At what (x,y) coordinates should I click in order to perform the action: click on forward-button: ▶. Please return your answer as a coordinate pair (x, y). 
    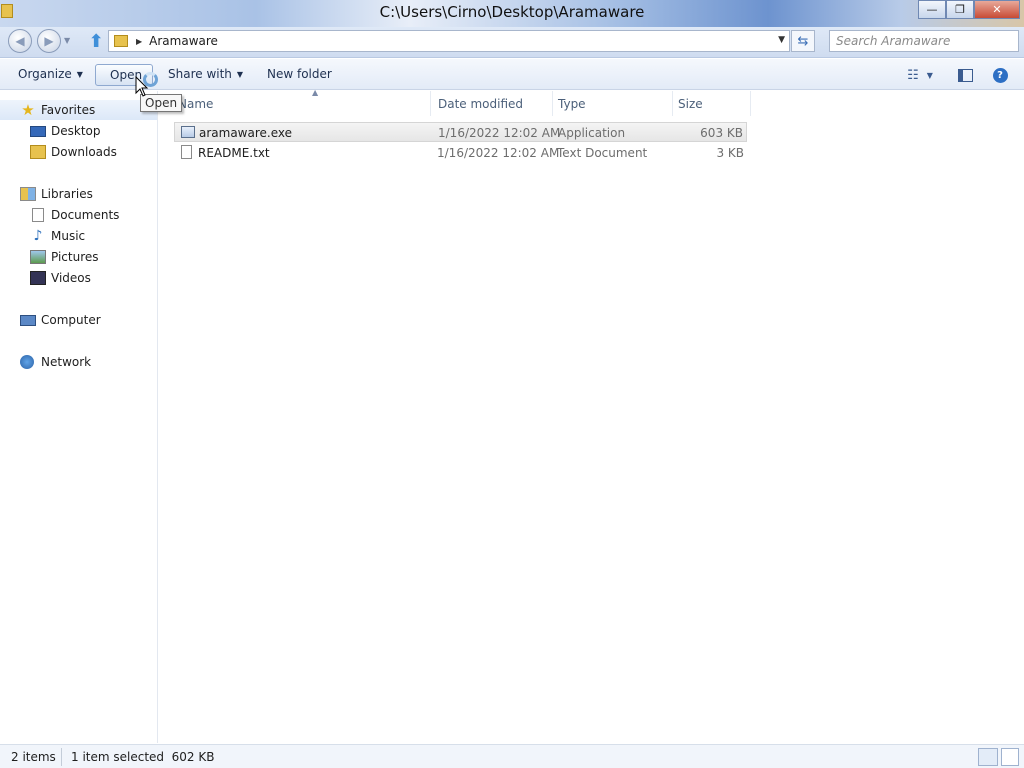
    Looking at the image, I should click on (49, 41).